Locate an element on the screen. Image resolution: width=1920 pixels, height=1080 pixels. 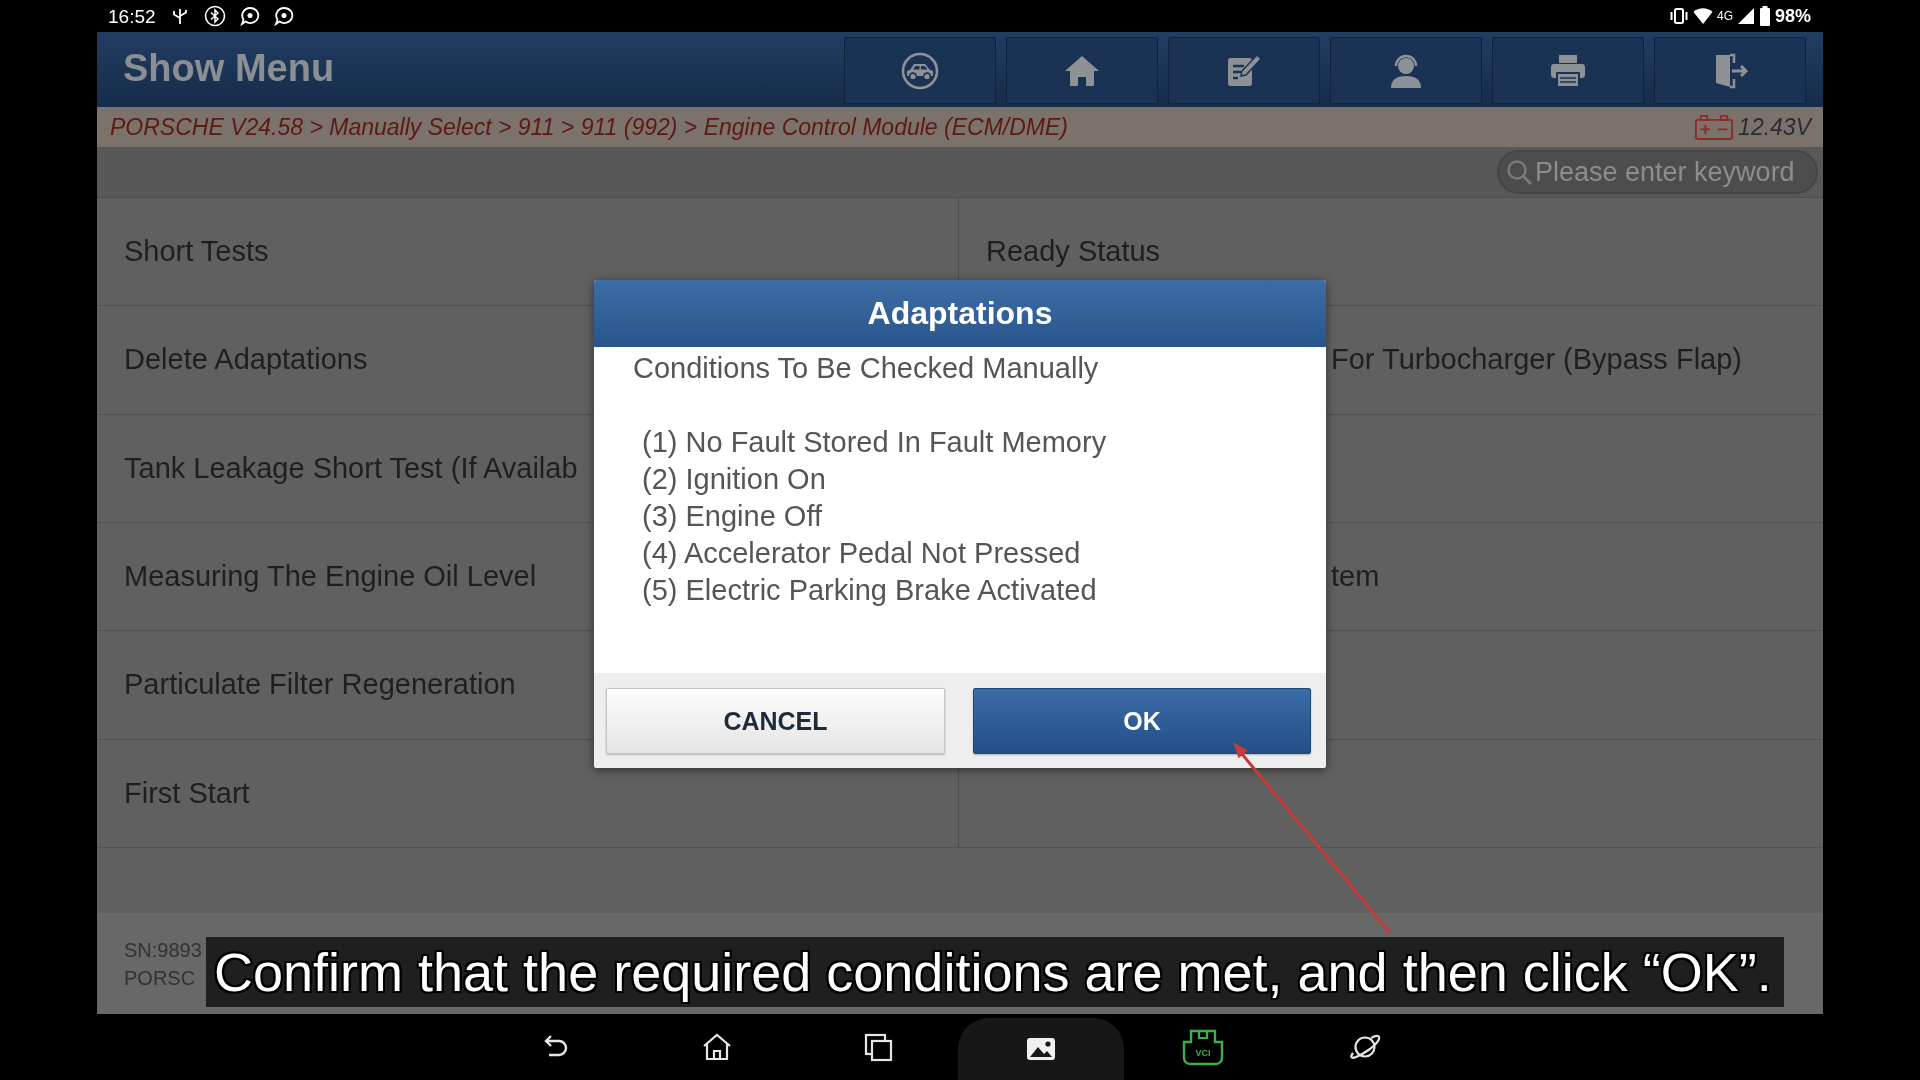
connector-icon is located at coordinates (1203, 1047).